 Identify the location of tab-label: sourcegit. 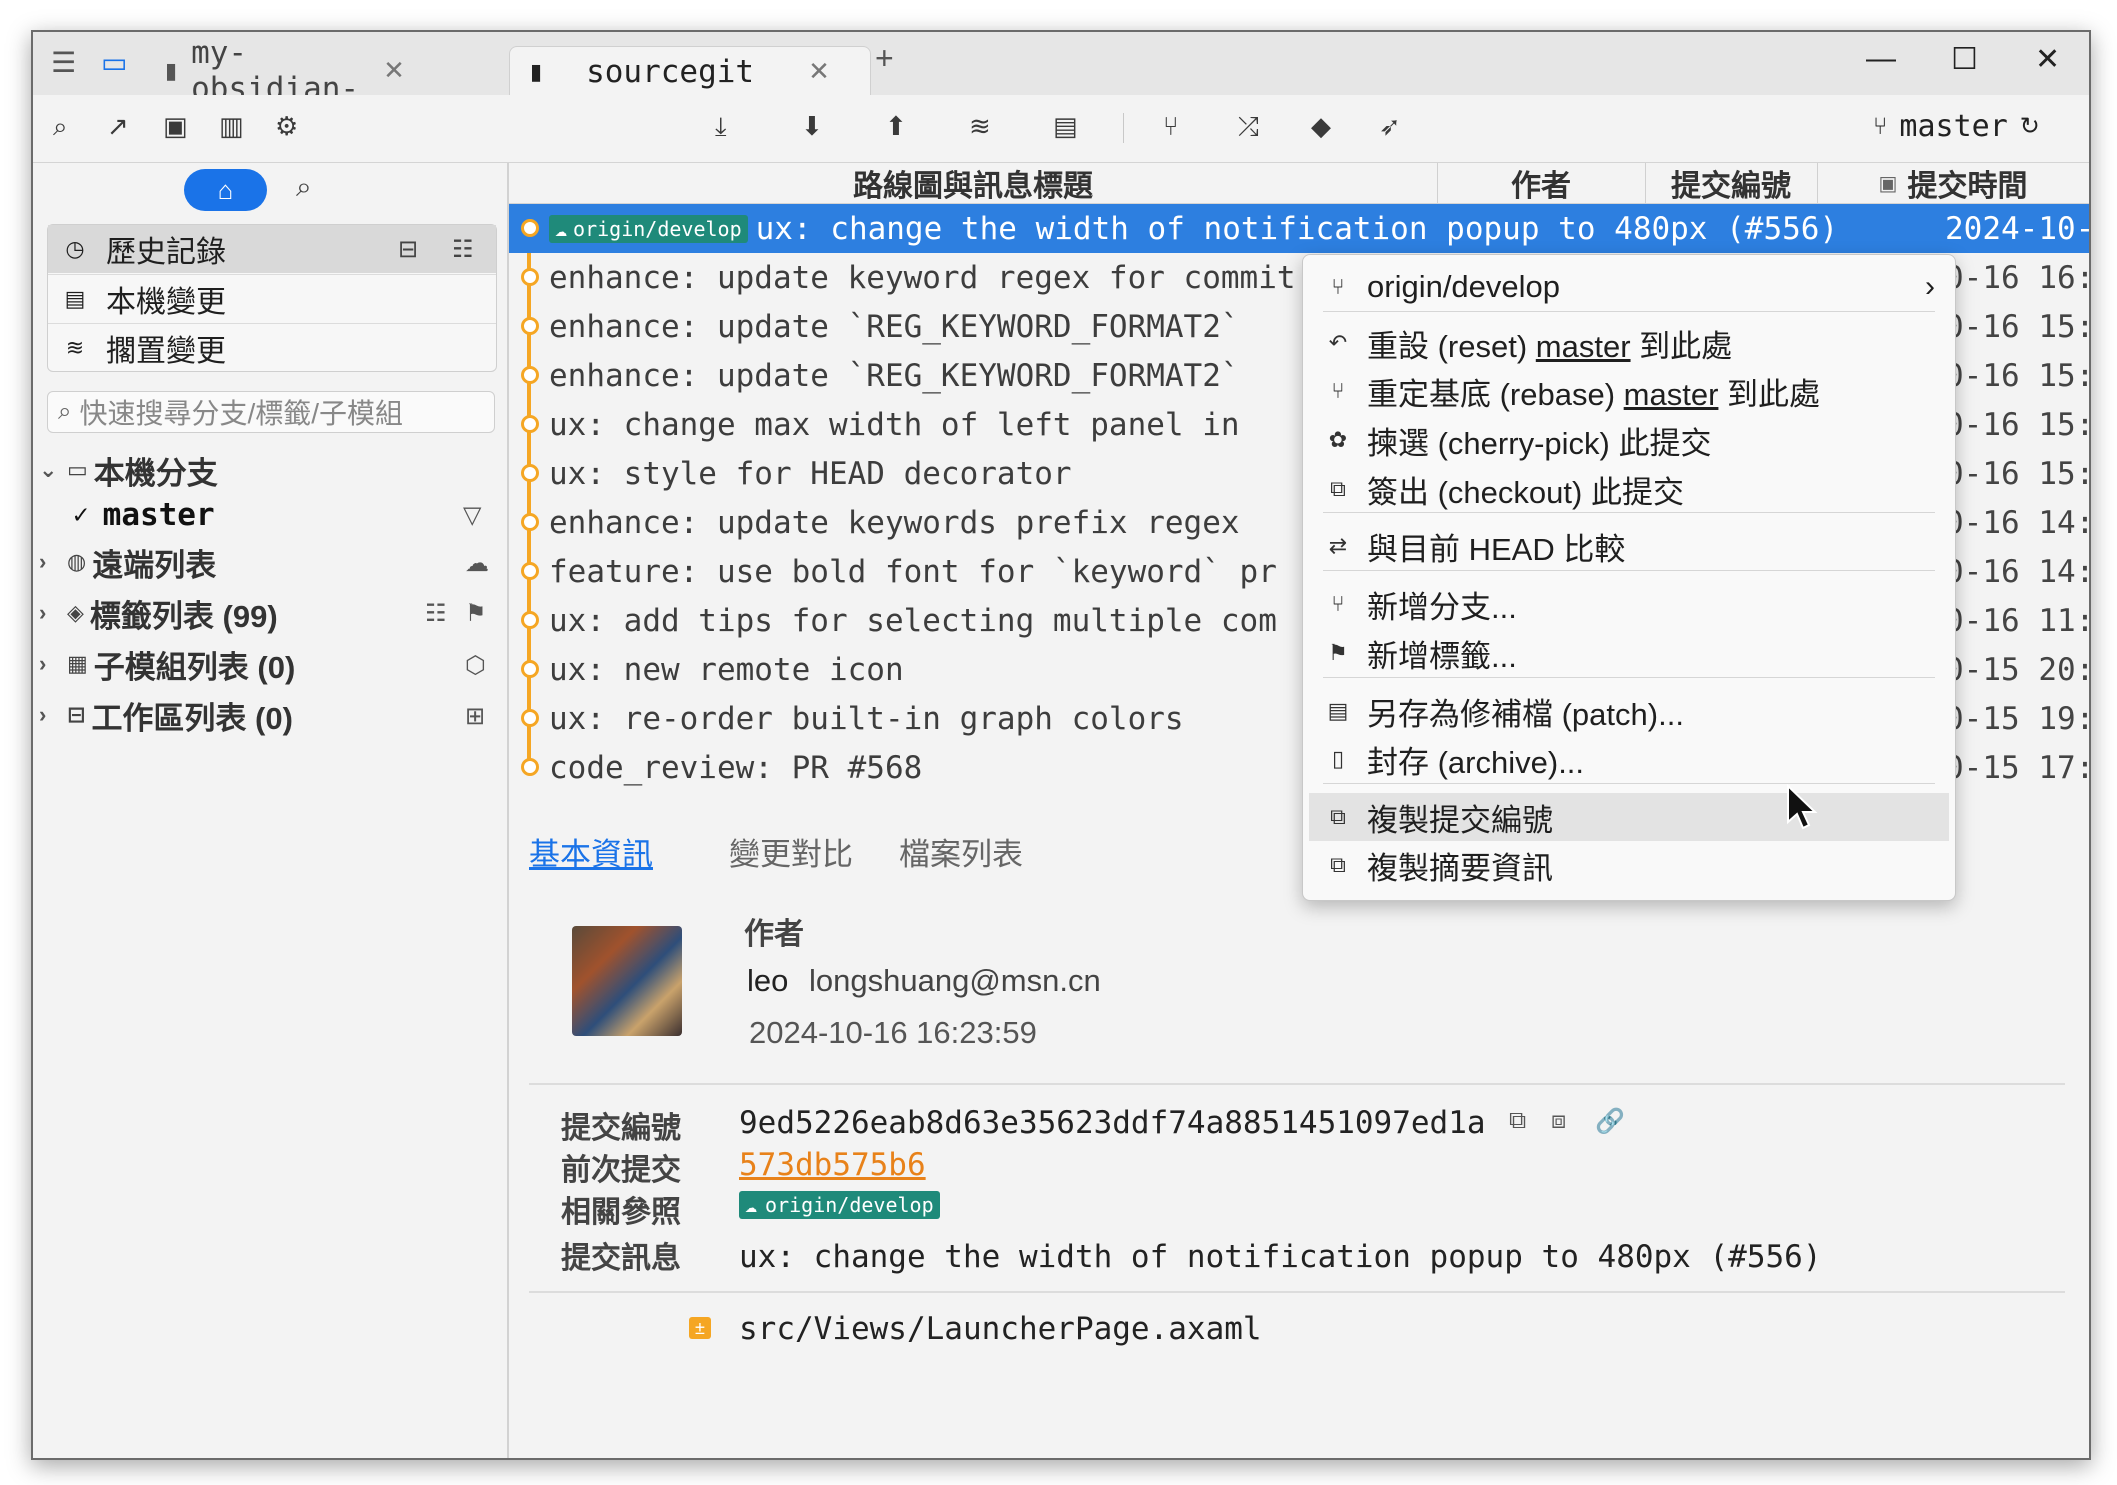
(670, 71).